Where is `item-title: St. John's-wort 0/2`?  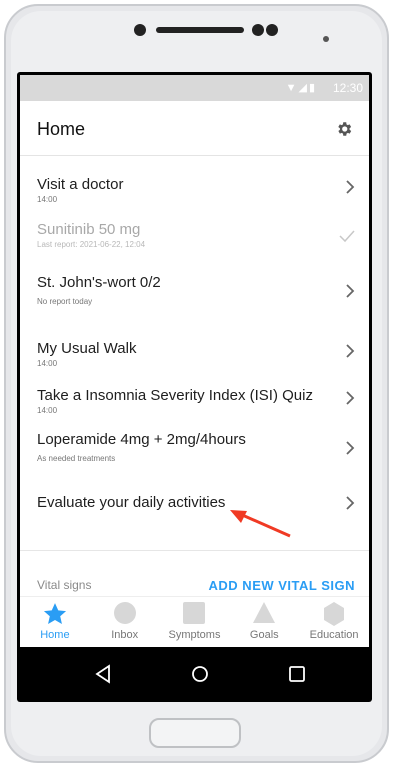
item-title: St. John's-wort 0/2 is located at coordinates (99, 282).